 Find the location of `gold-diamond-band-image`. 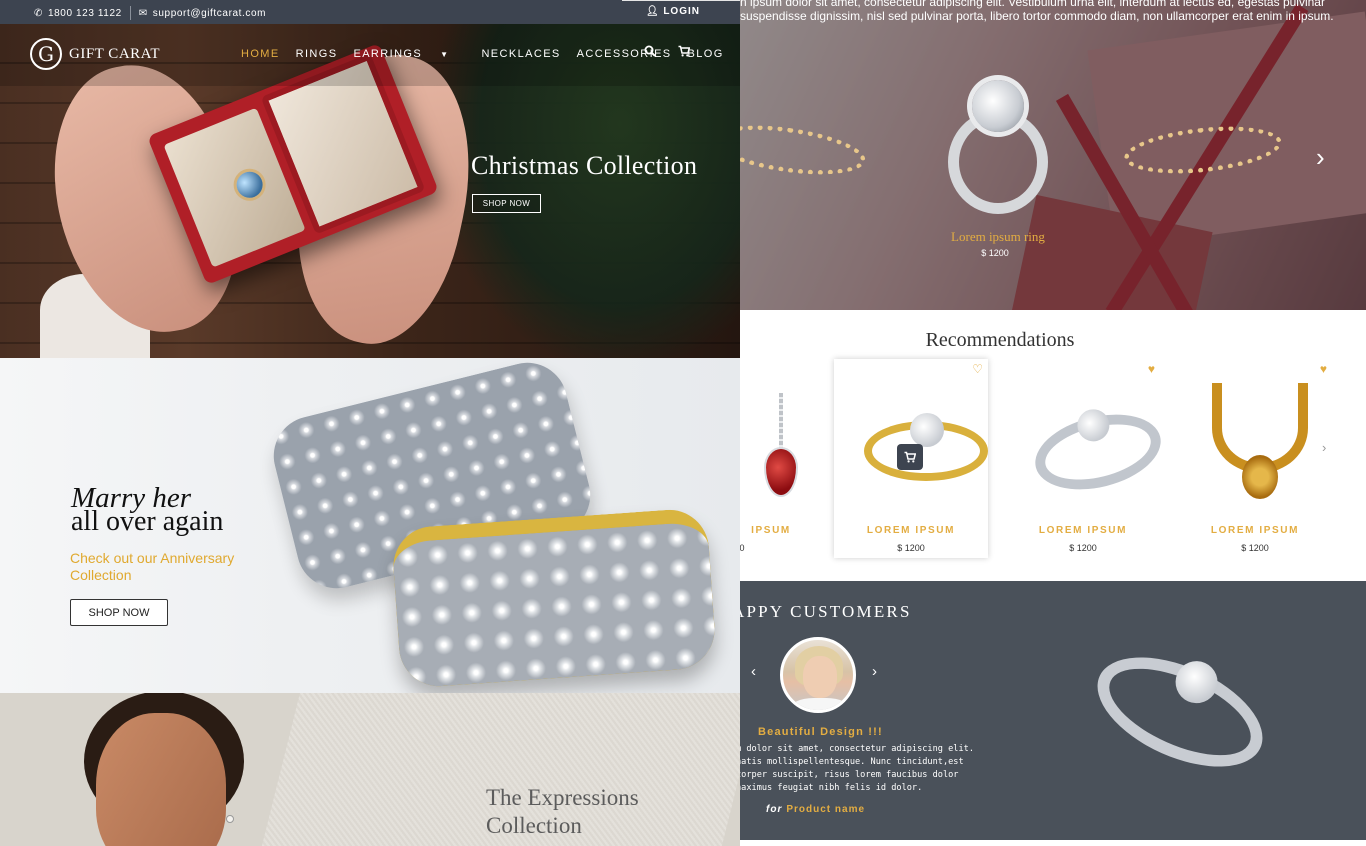

gold-diamond-band-image is located at coordinates (554, 598).